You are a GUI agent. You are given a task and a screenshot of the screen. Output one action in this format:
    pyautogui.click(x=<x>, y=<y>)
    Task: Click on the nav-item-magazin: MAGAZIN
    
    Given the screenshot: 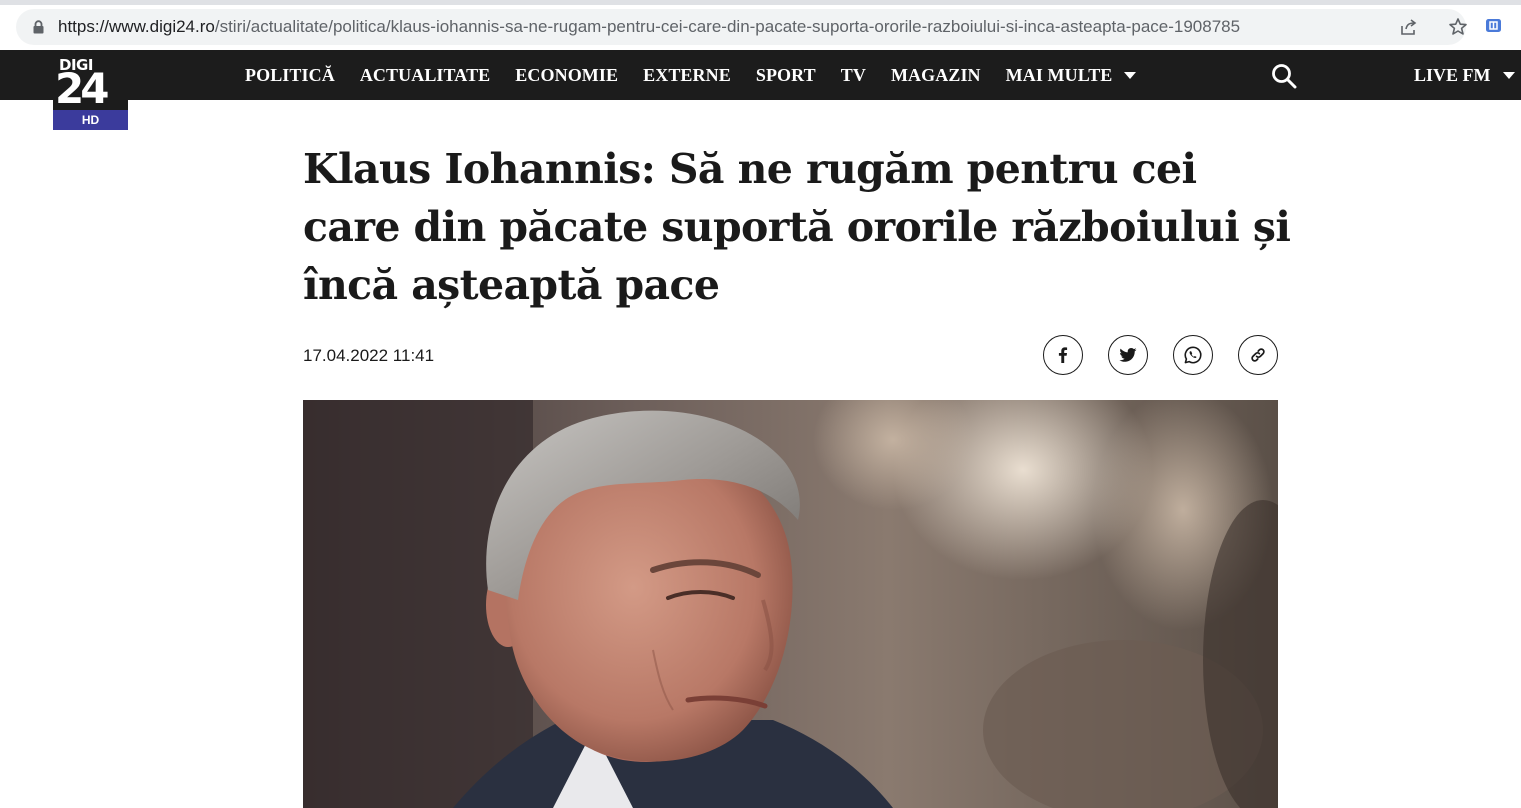 What is the action you would take?
    pyautogui.click(x=936, y=75)
    